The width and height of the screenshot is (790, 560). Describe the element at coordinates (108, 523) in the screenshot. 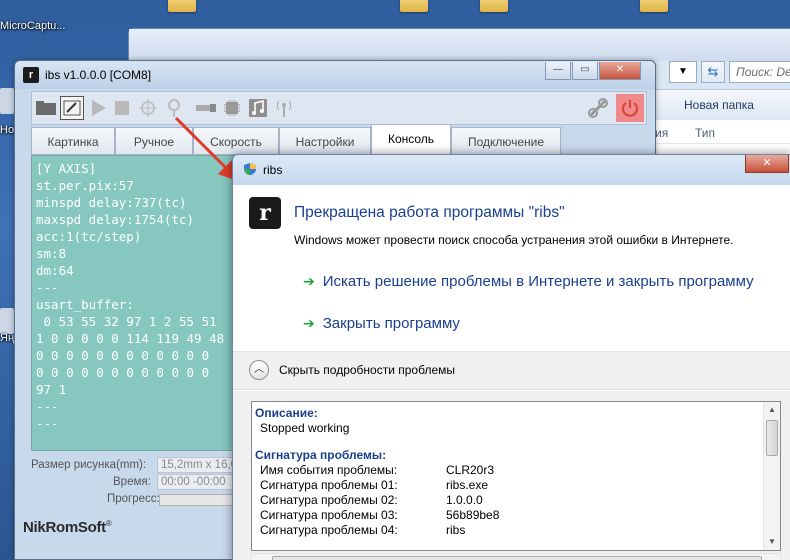

I see `logo-registered-mark: ®` at that location.